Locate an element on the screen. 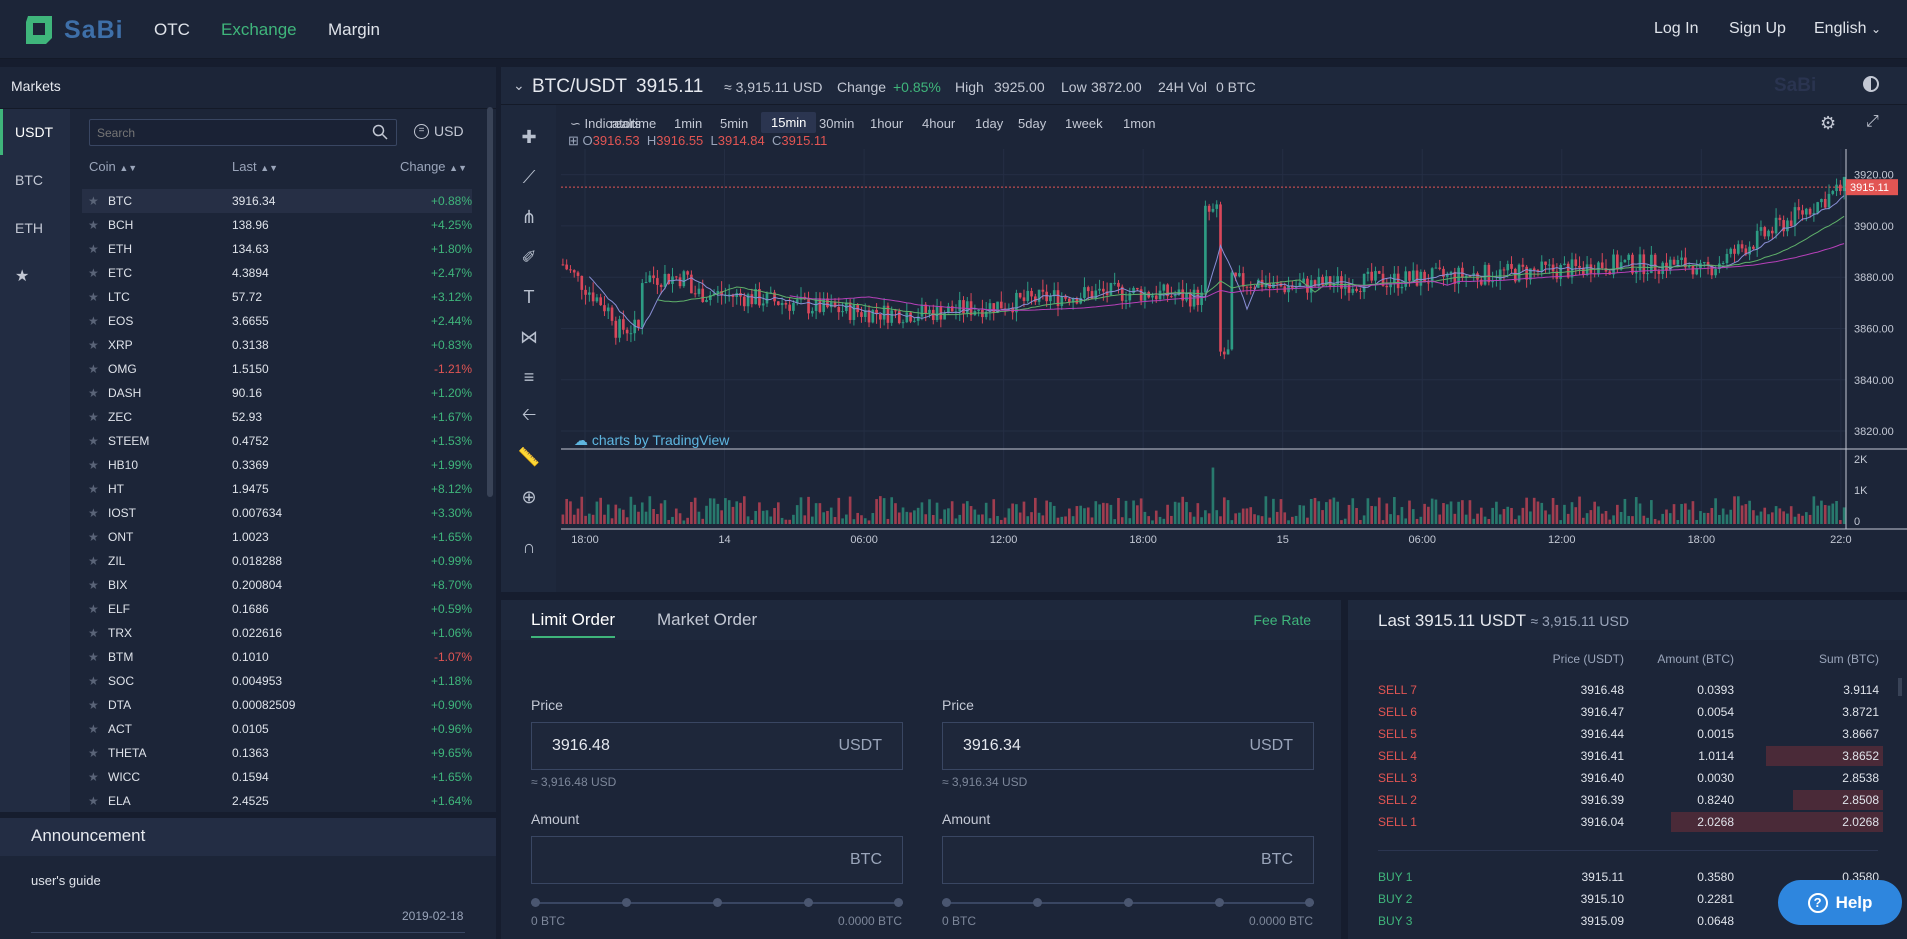  sell-order-row: SELL 3 3916.40 0.0030 2.8538 is located at coordinates (1627, 778).